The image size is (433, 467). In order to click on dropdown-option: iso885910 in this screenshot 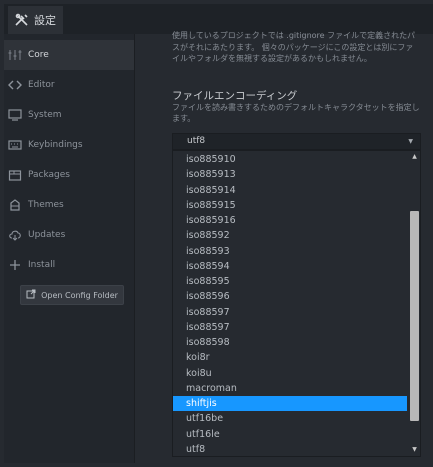, I will do `click(290, 159)`.